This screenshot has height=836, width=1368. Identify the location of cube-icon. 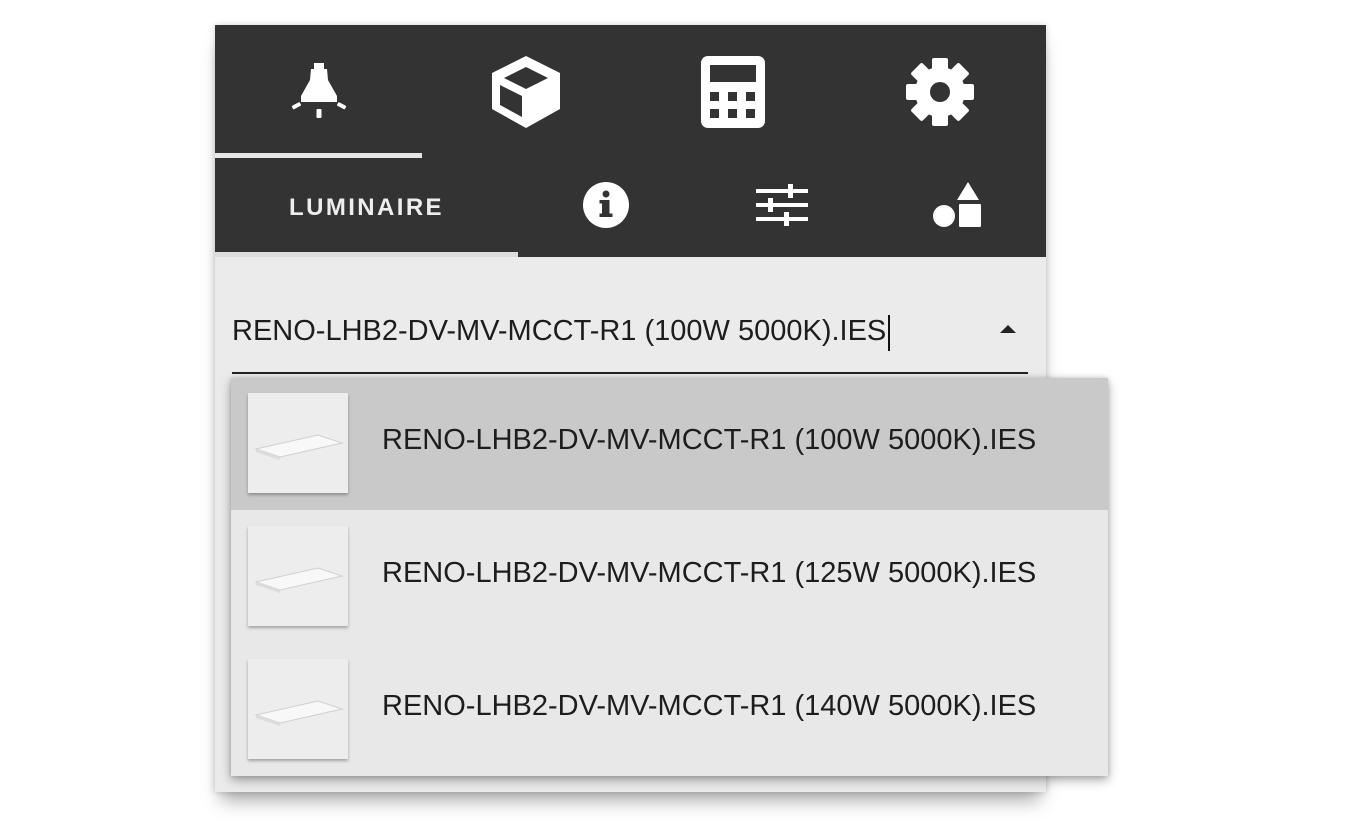
(526, 92).